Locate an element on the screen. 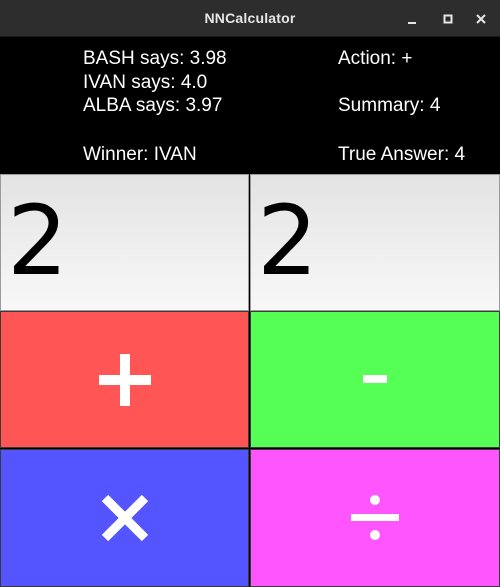  times-icon is located at coordinates (124, 518).